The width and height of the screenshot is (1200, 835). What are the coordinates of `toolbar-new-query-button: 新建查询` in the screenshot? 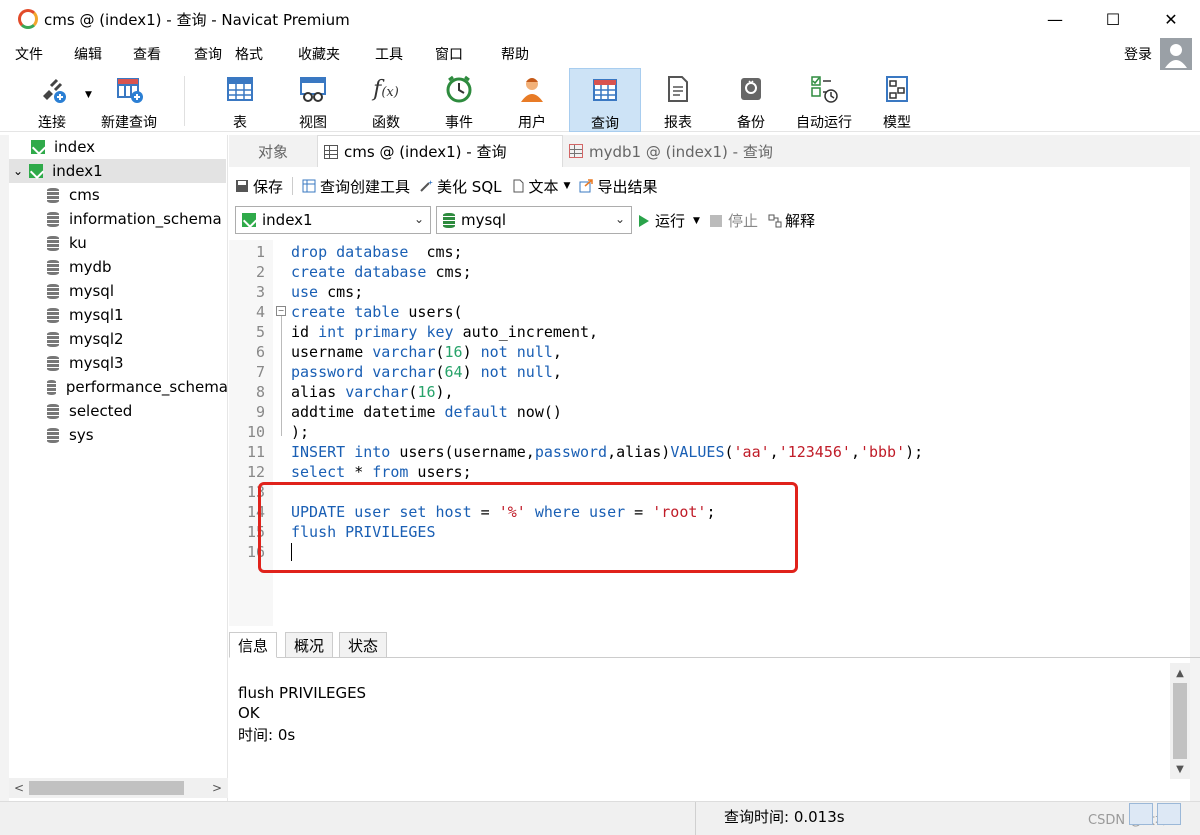 It's located at (129, 100).